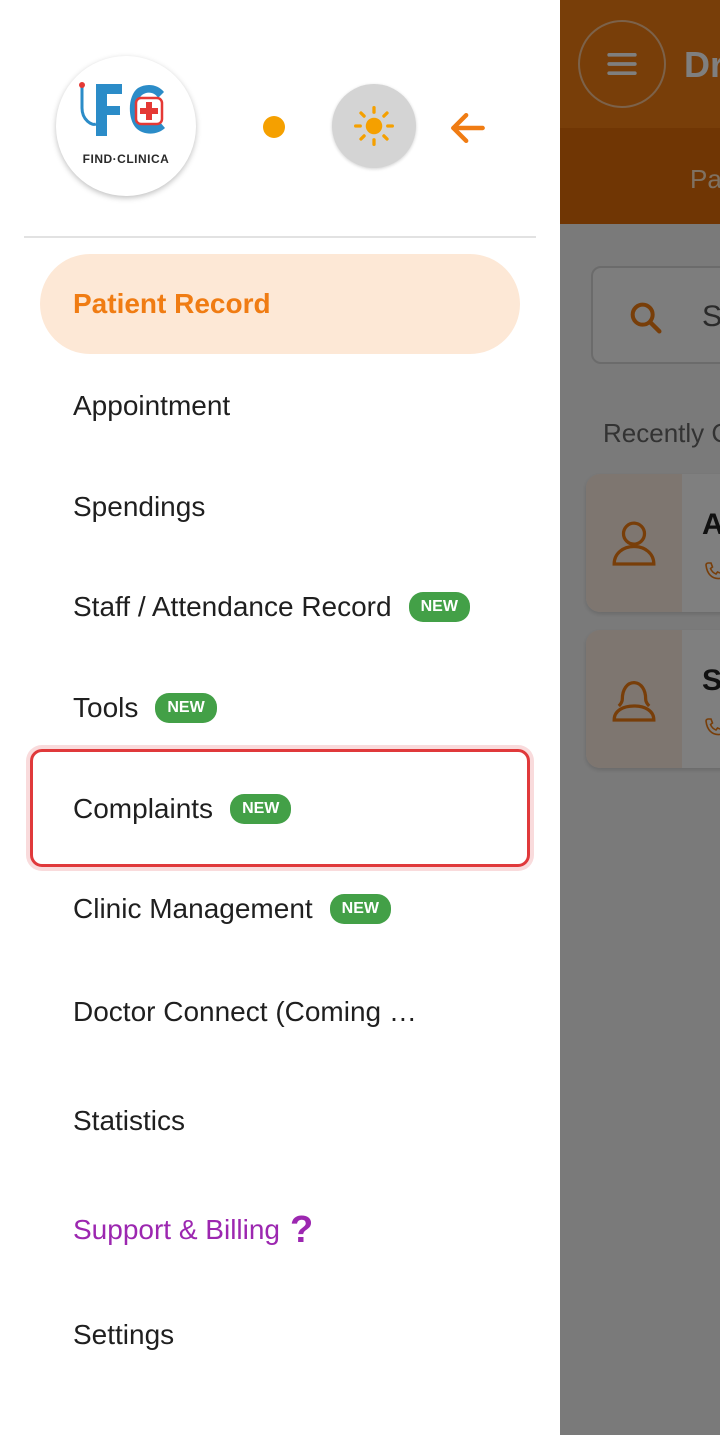  Describe the element at coordinates (280, 1335) in the screenshot. I see `menu-item-settings: Settings` at that location.